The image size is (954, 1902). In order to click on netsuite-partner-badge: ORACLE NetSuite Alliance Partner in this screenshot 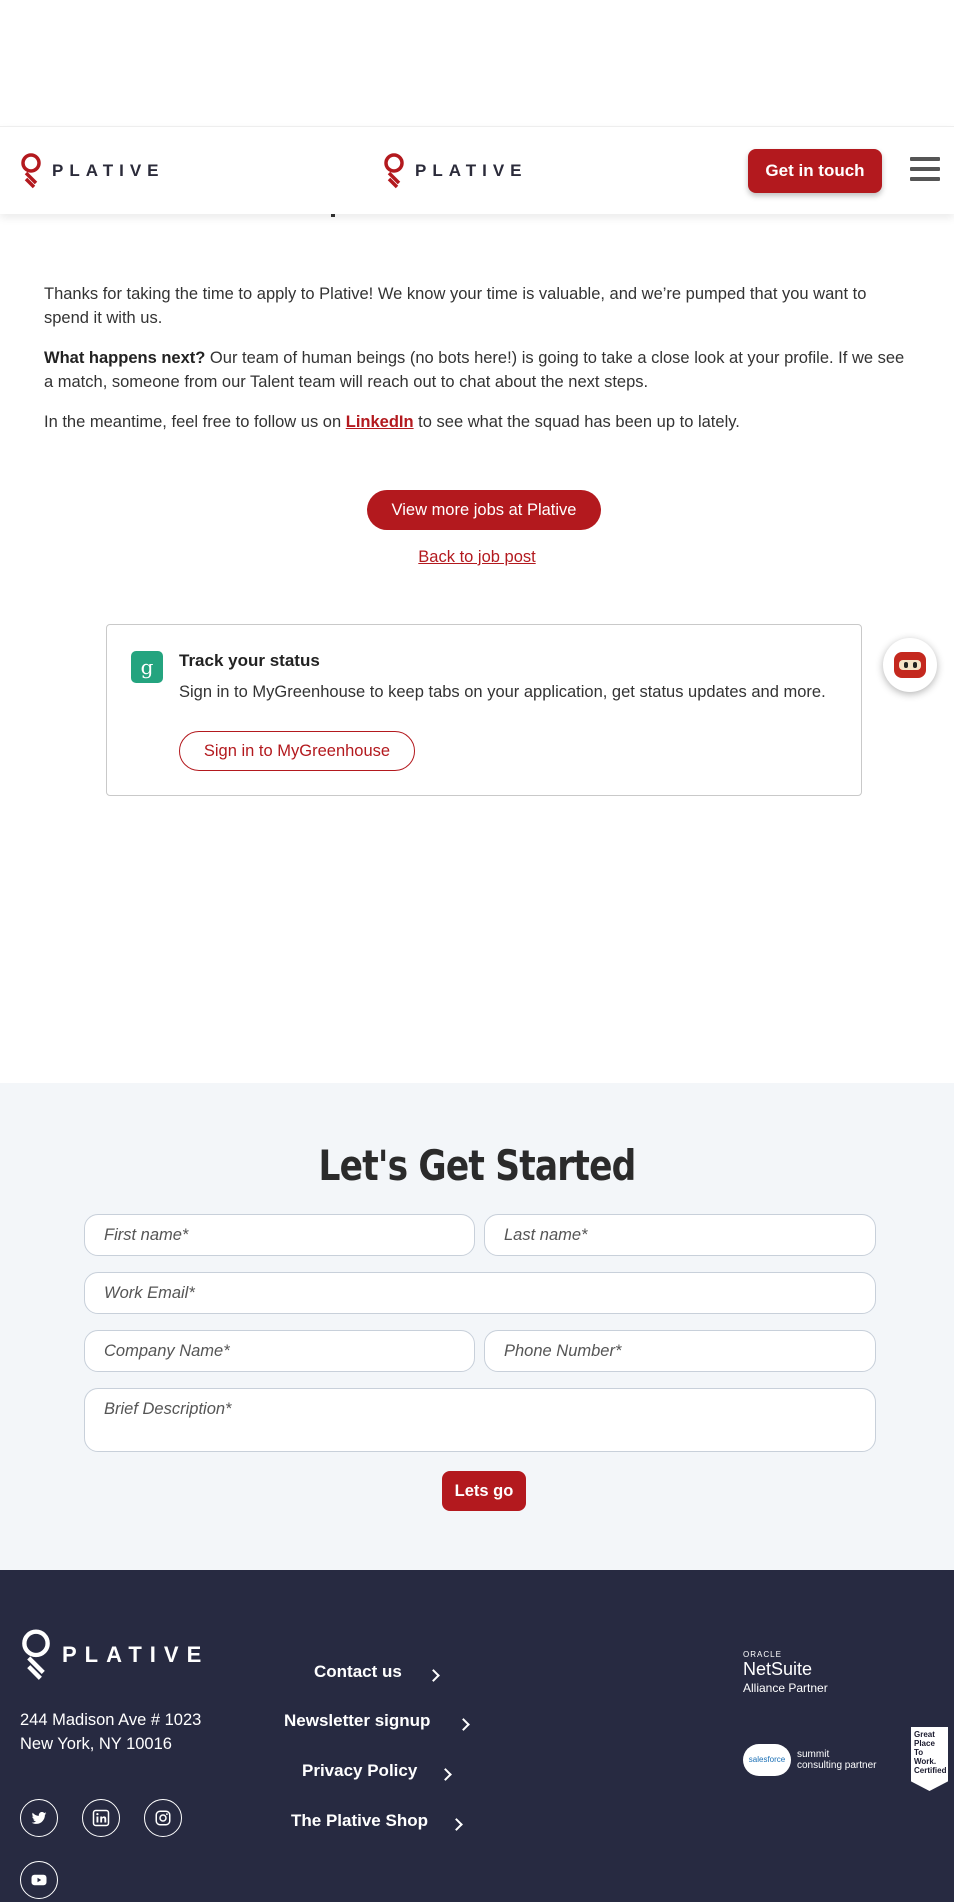, I will do `click(785, 1672)`.